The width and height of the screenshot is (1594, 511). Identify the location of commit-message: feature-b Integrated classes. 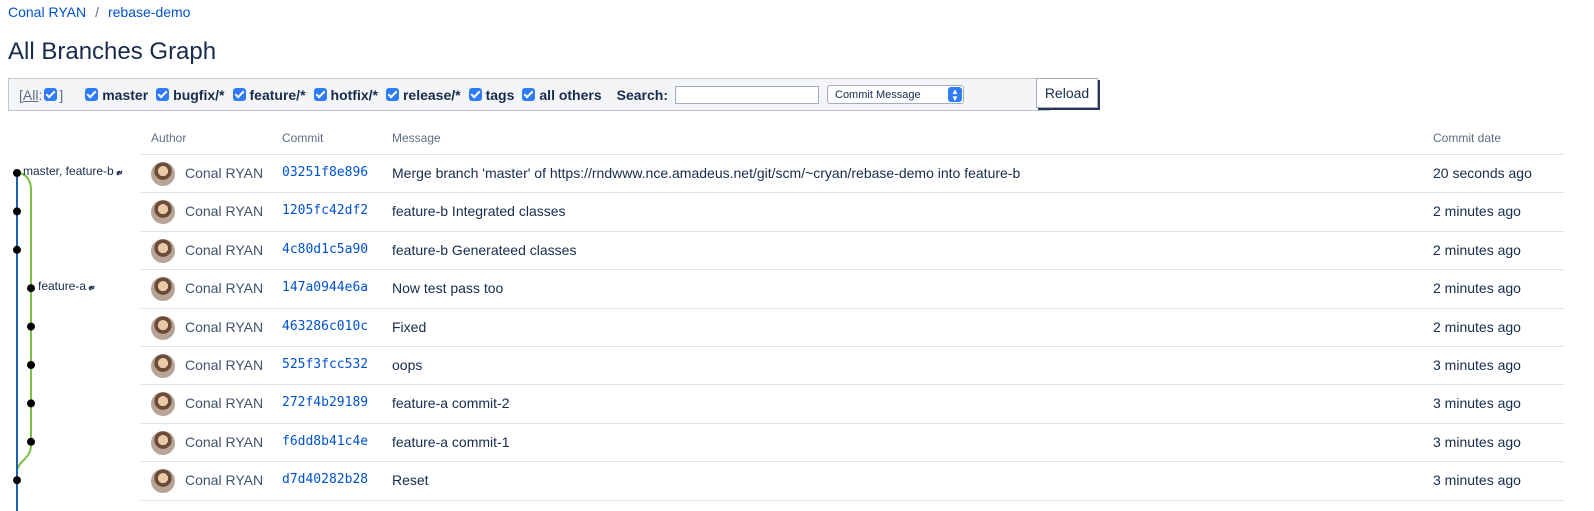
(479, 211).